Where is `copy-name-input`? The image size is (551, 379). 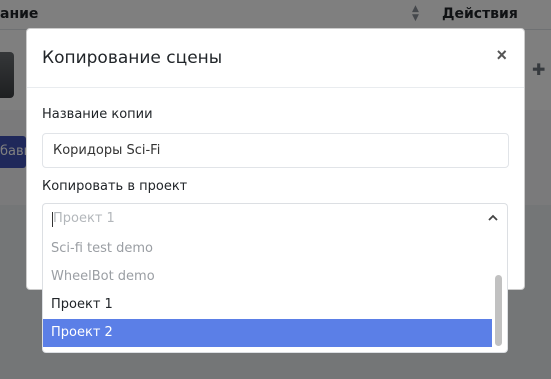 copy-name-input is located at coordinates (275, 150).